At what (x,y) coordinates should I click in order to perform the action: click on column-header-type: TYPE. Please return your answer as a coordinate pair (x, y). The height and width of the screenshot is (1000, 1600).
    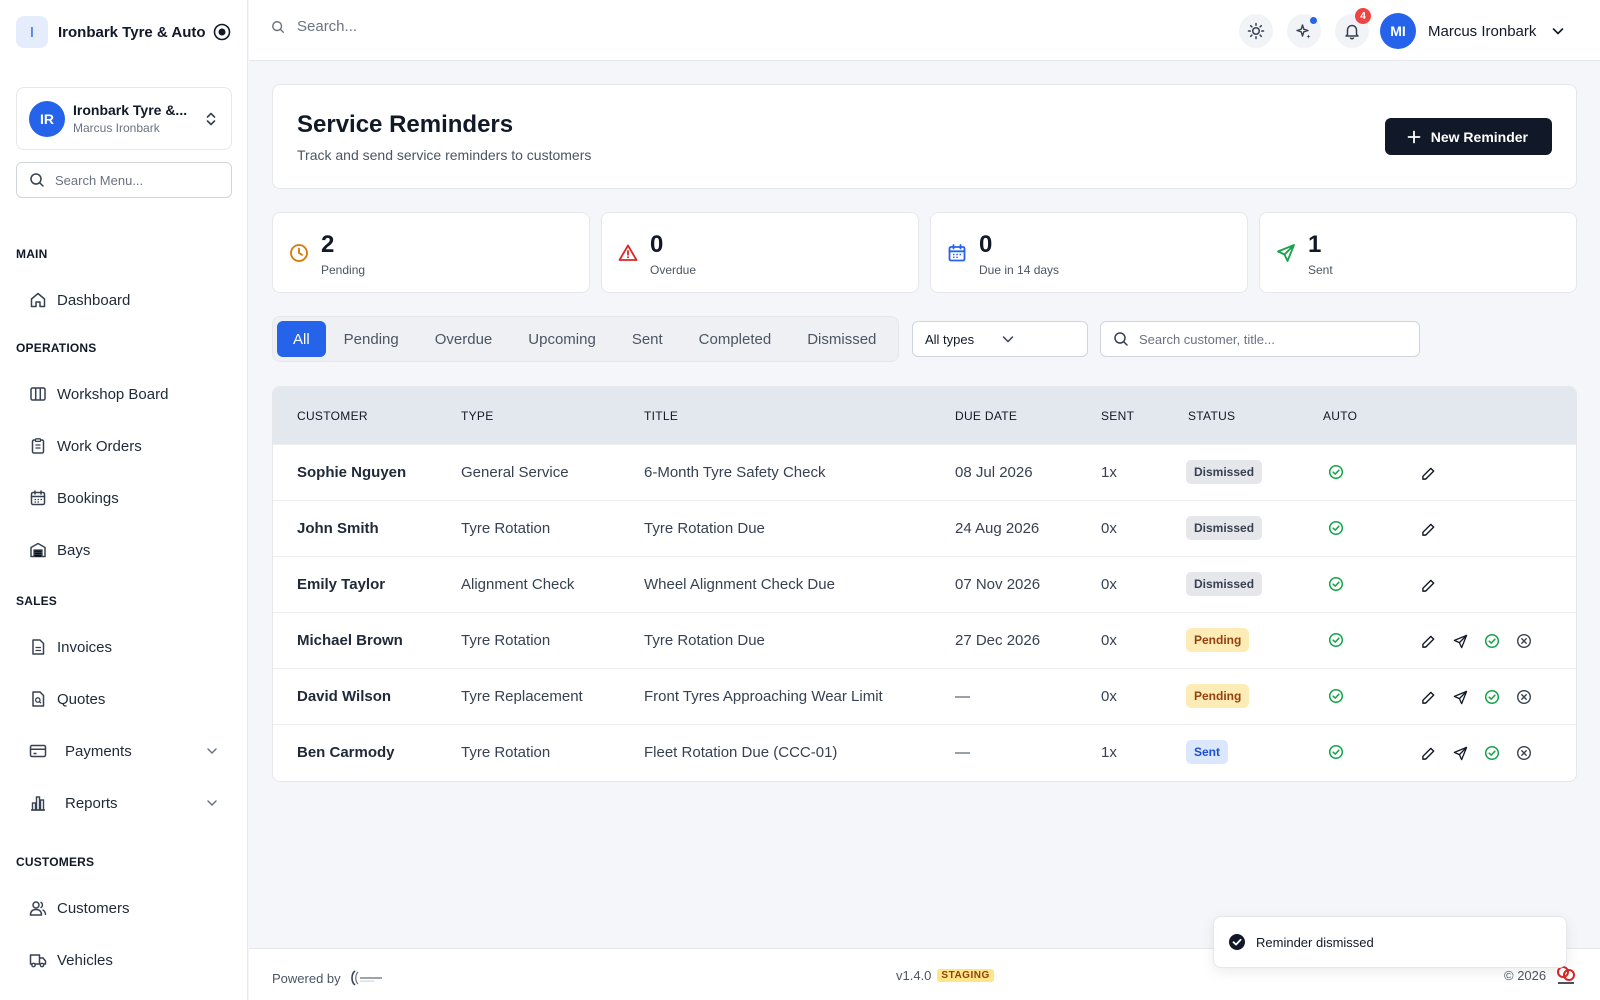
    Looking at the image, I should click on (477, 416).